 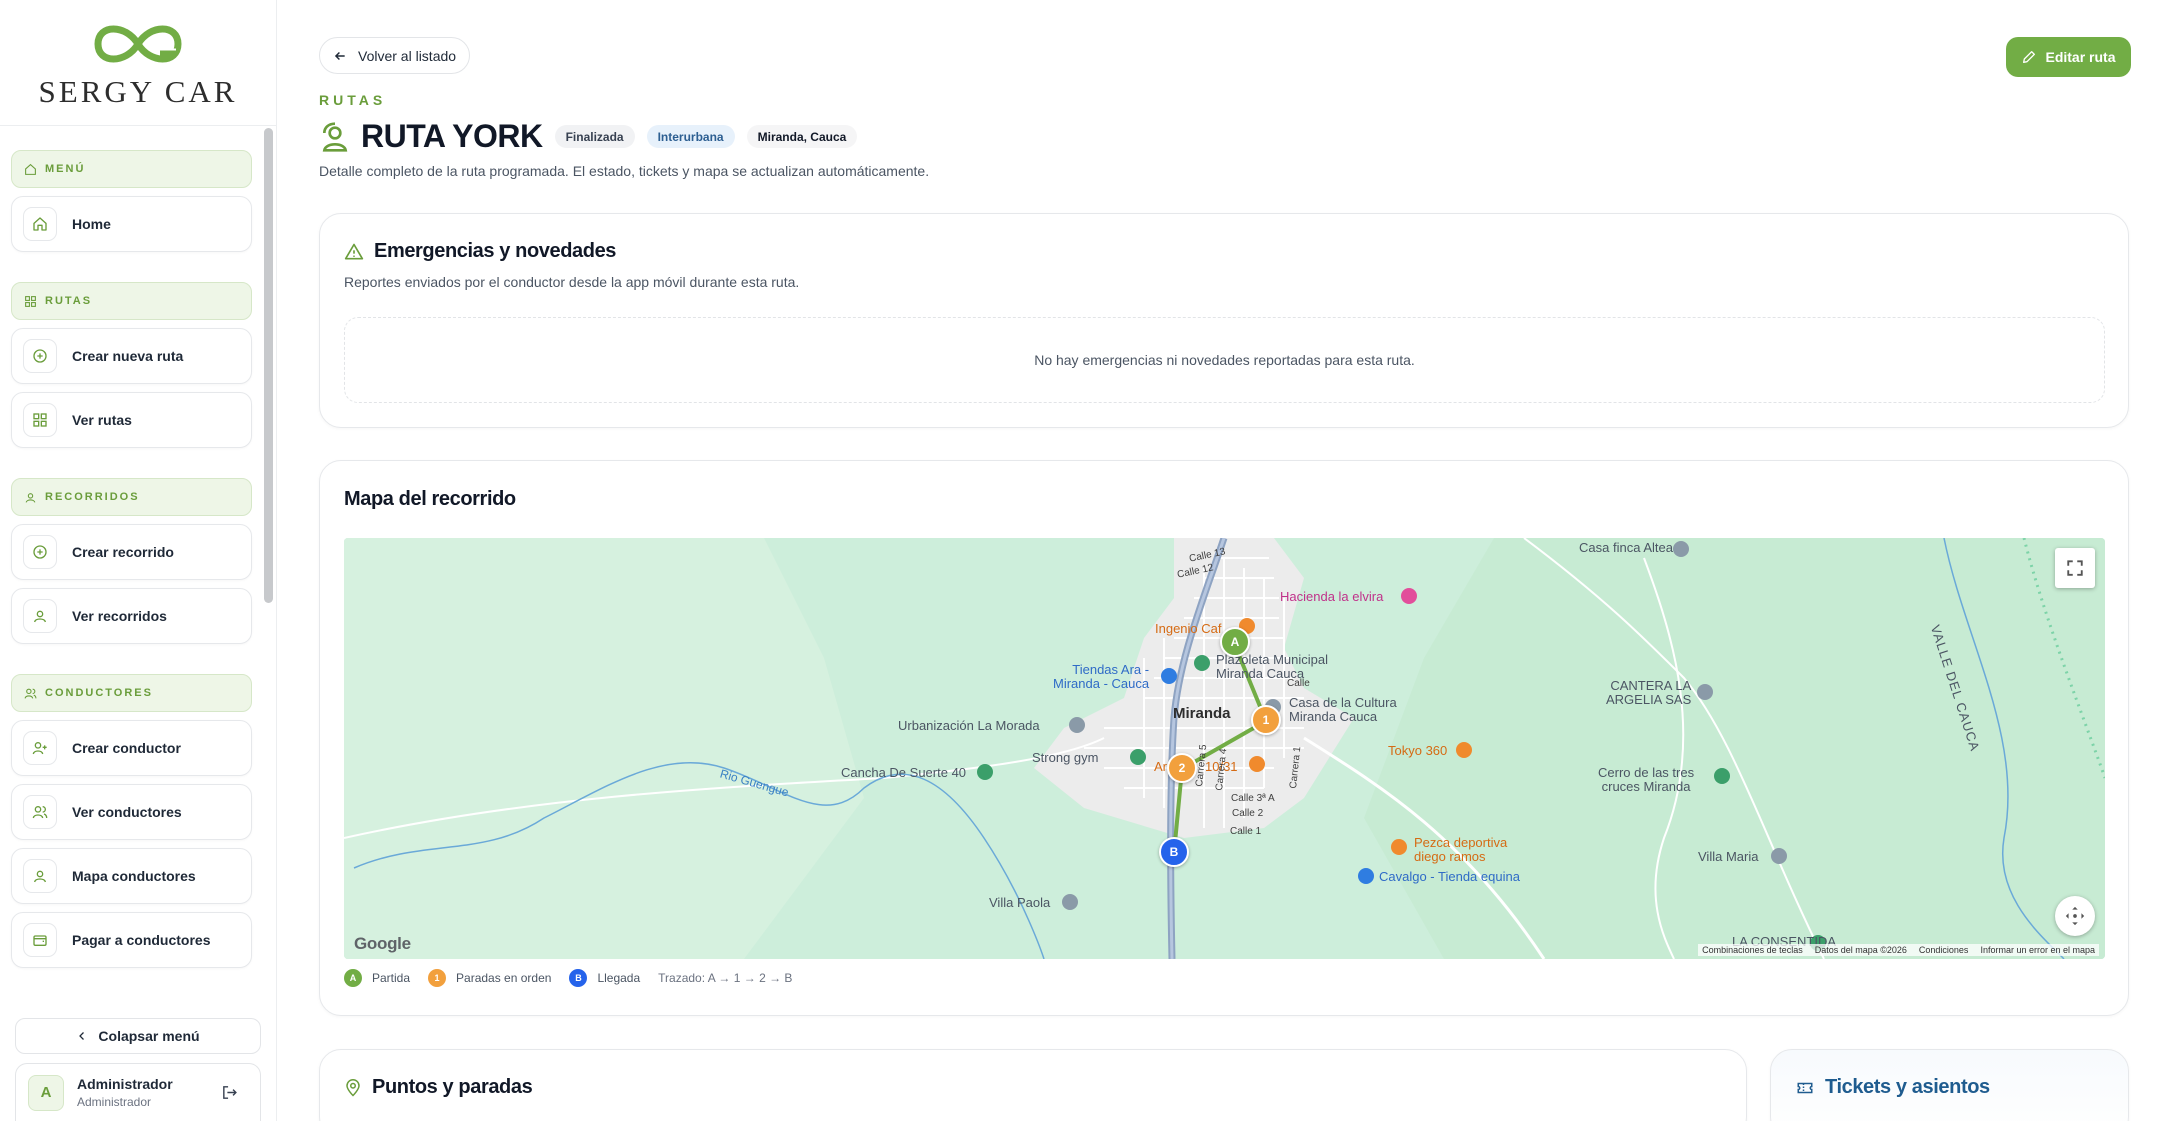 I want to click on section-menu: MENÚ, so click(x=131, y=169).